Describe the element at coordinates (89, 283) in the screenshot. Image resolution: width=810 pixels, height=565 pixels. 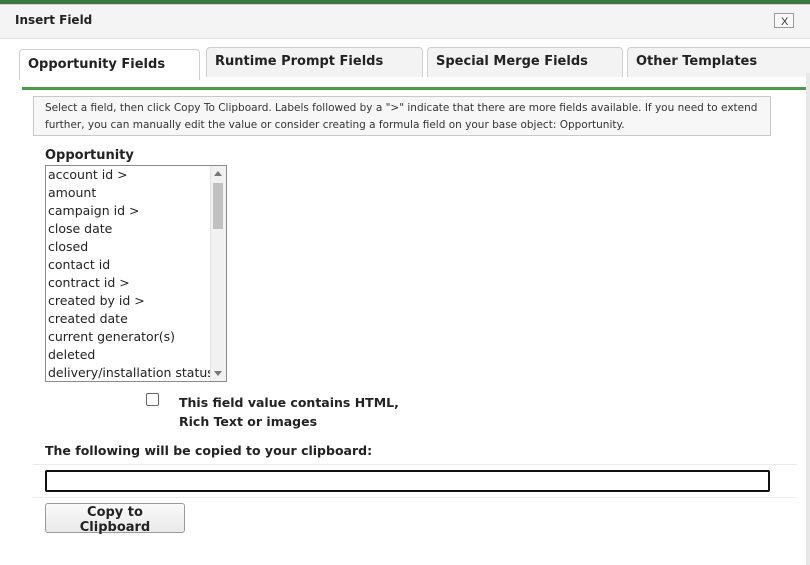
I see `list-item: contract id >` at that location.